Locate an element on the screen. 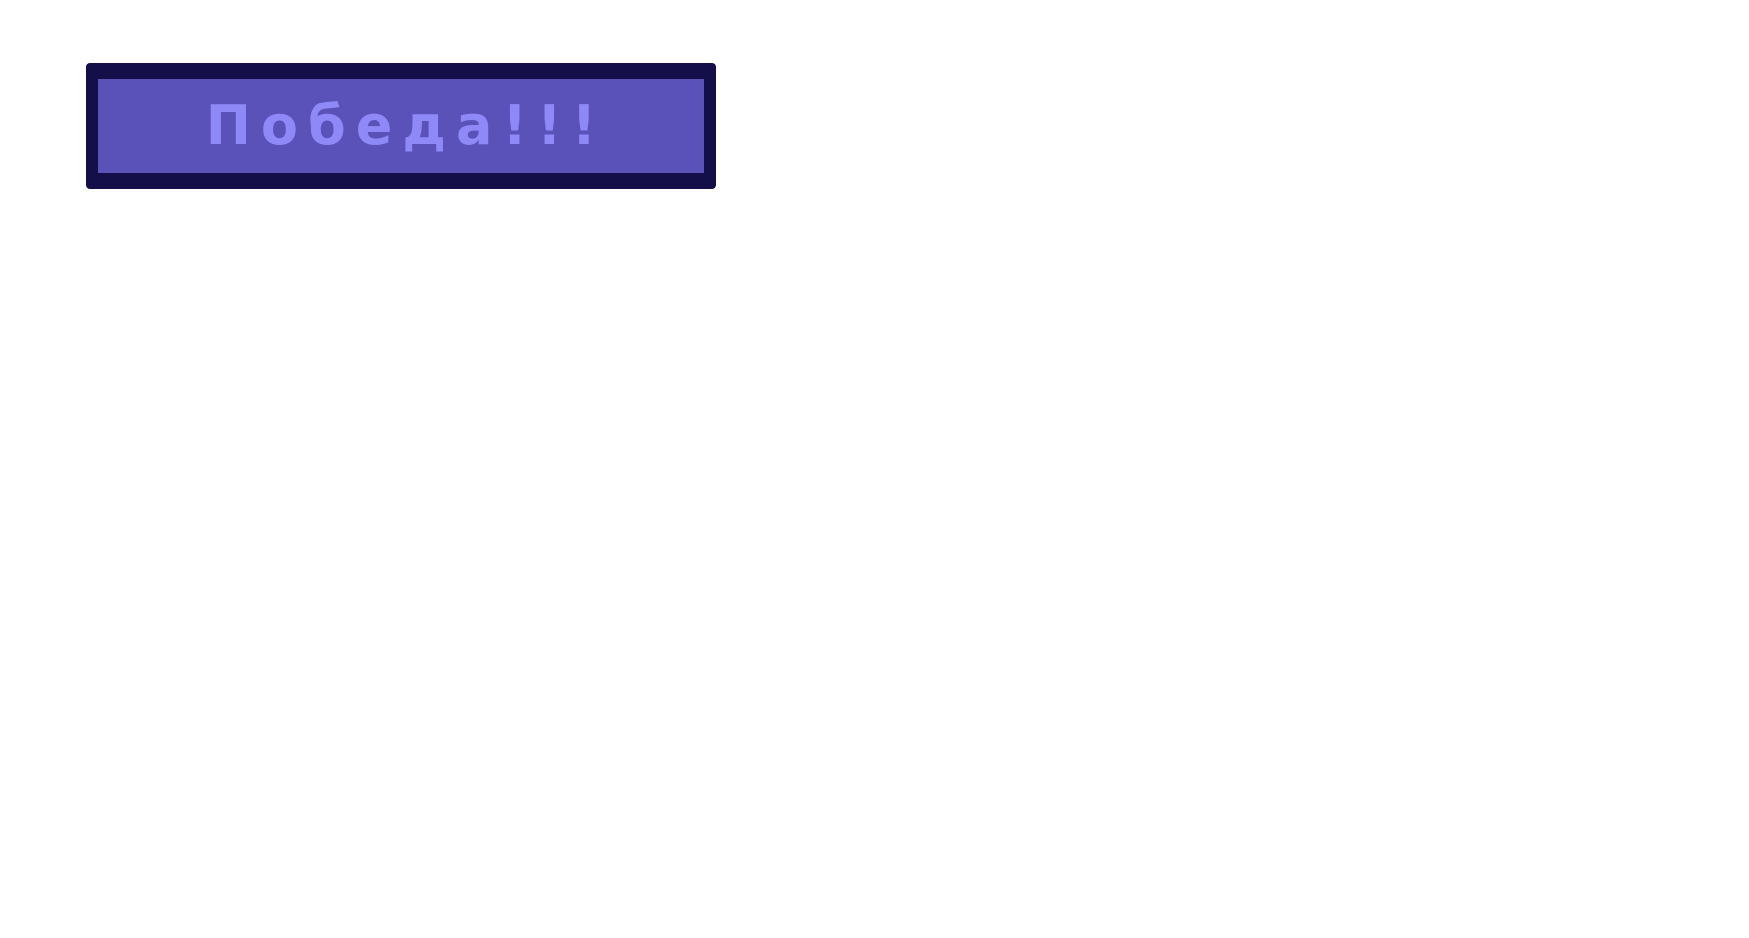  victory-banner-fill: Победа!!! is located at coordinates (401, 126).